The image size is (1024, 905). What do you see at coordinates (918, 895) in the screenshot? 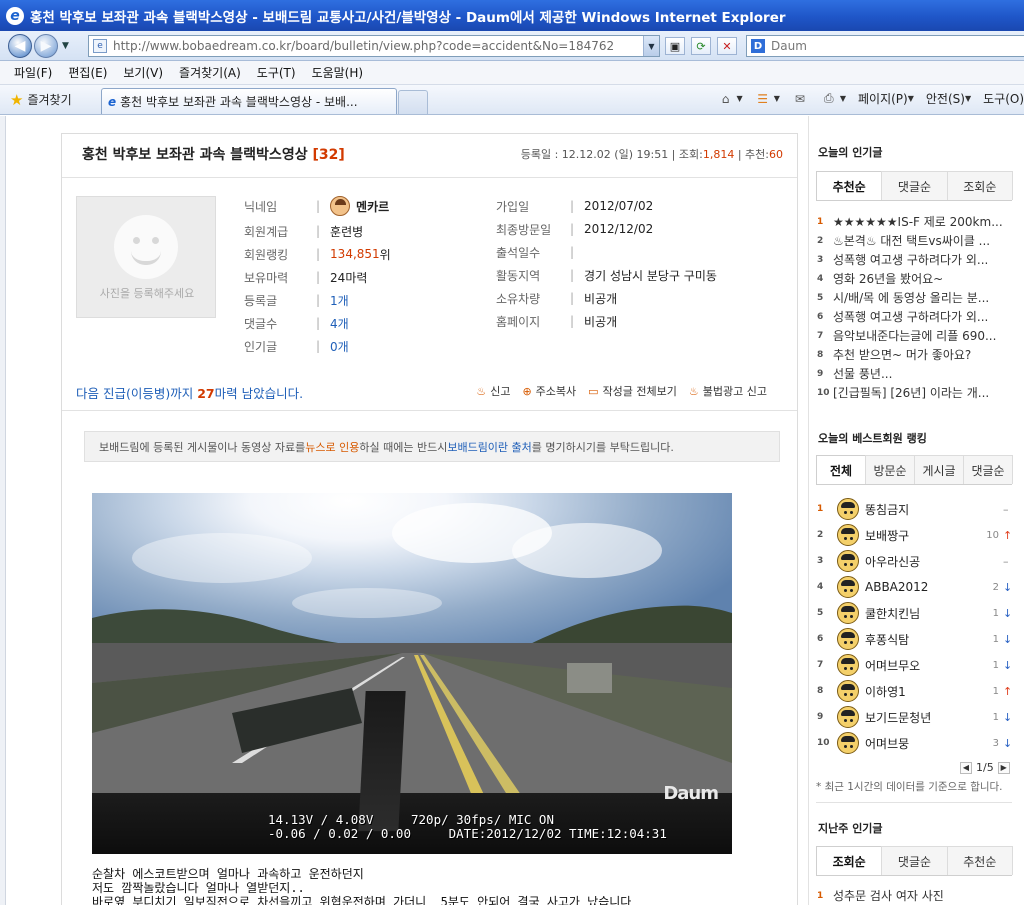
I see `lastweek-item: 성추문 검사 여자 사진` at bounding box center [918, 895].